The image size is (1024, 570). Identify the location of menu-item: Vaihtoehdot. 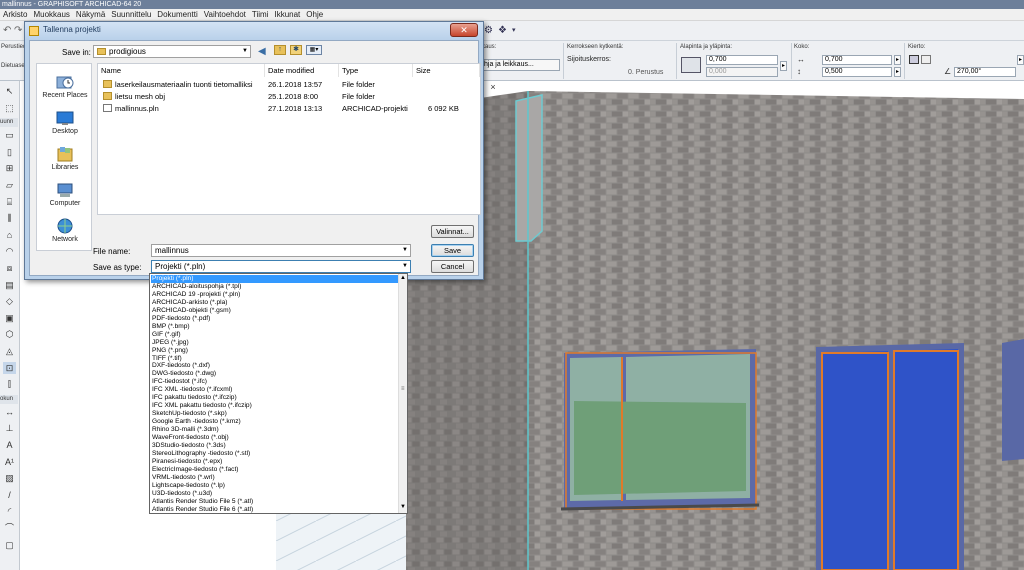
(225, 15).